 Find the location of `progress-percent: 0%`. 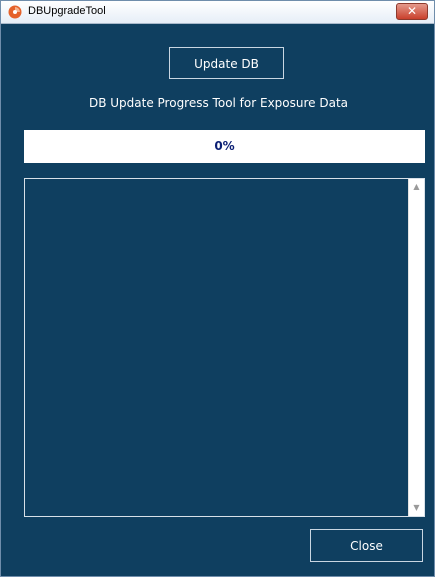

progress-percent: 0% is located at coordinates (224, 146).